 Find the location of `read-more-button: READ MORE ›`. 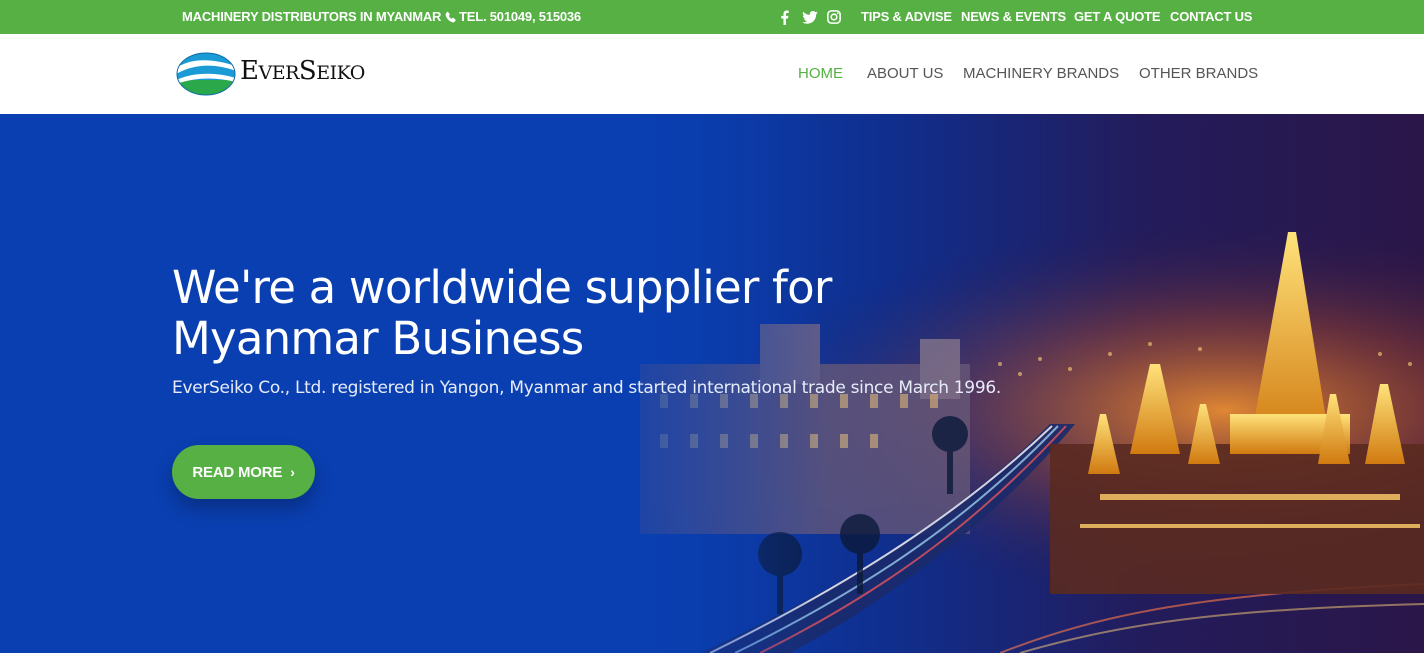

read-more-button: READ MORE › is located at coordinates (243, 472).